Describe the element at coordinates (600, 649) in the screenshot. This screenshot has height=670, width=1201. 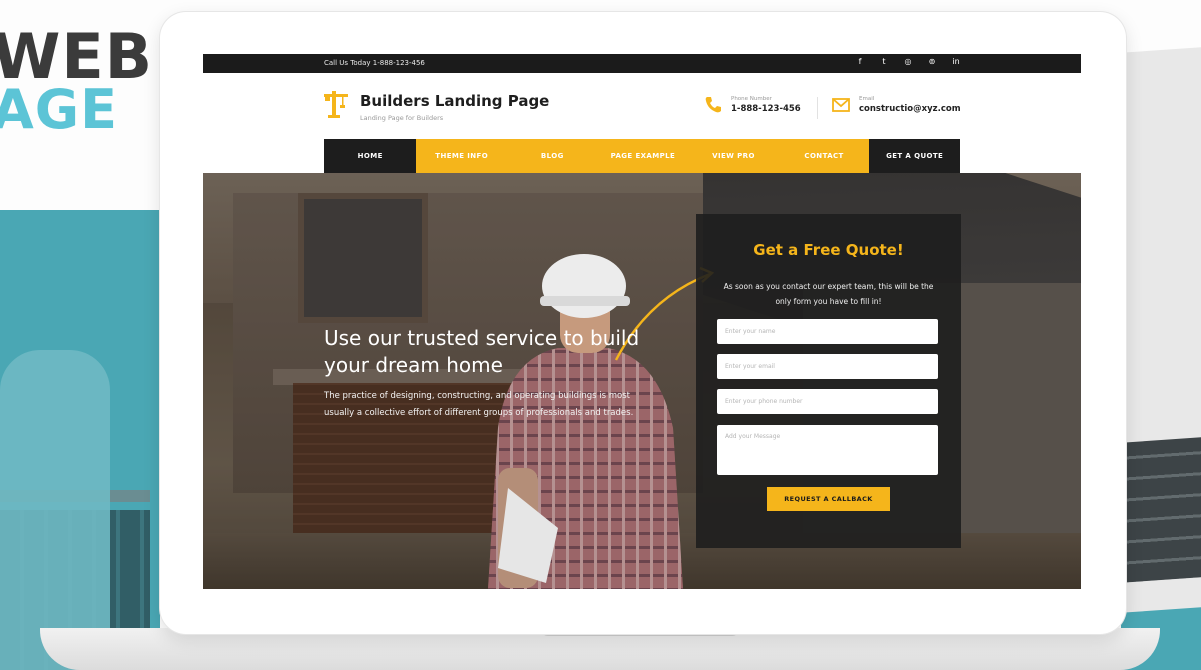
I see `monitor-base` at that location.